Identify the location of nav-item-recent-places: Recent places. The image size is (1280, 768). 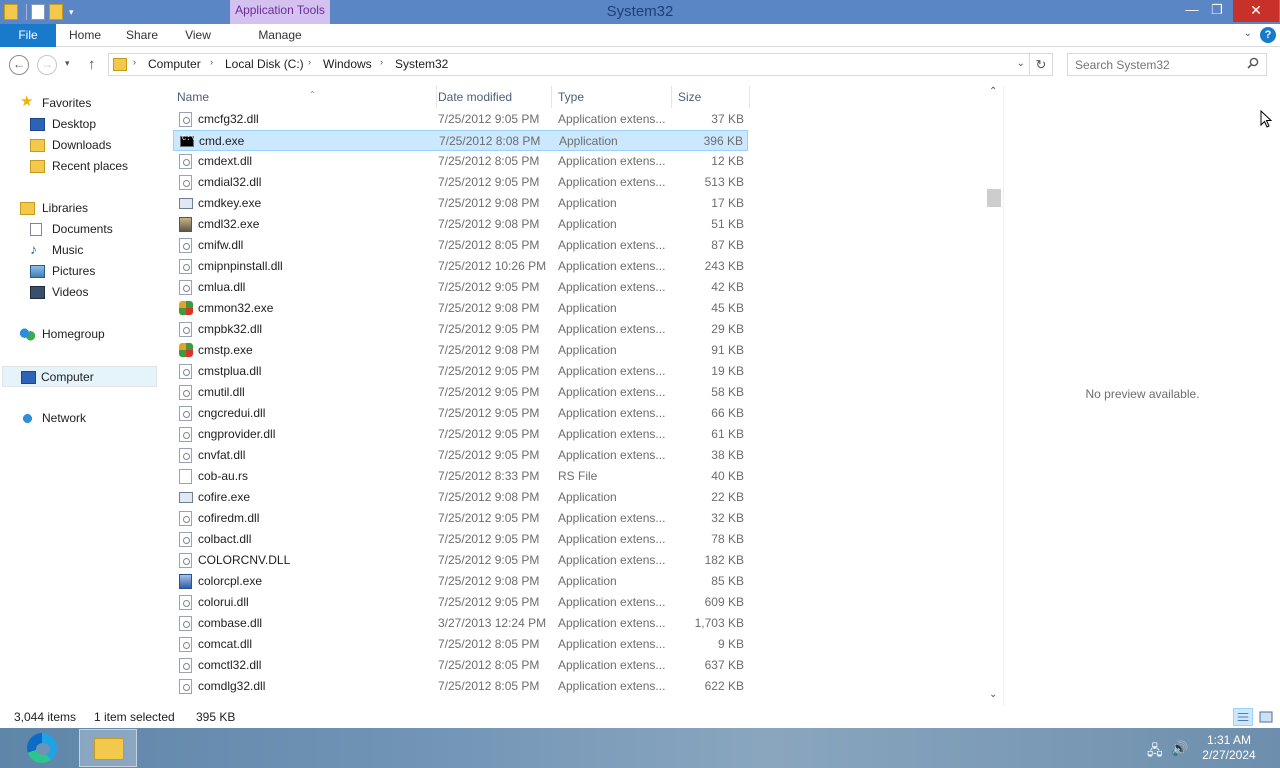
(90, 166).